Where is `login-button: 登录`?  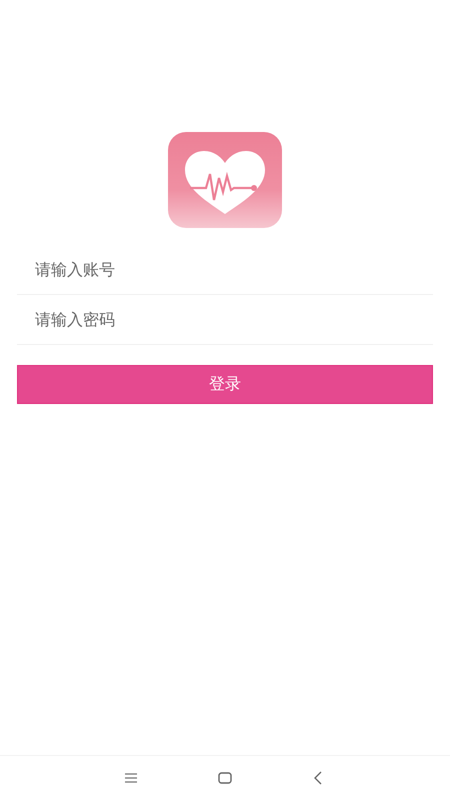 login-button: 登录 is located at coordinates (225, 384).